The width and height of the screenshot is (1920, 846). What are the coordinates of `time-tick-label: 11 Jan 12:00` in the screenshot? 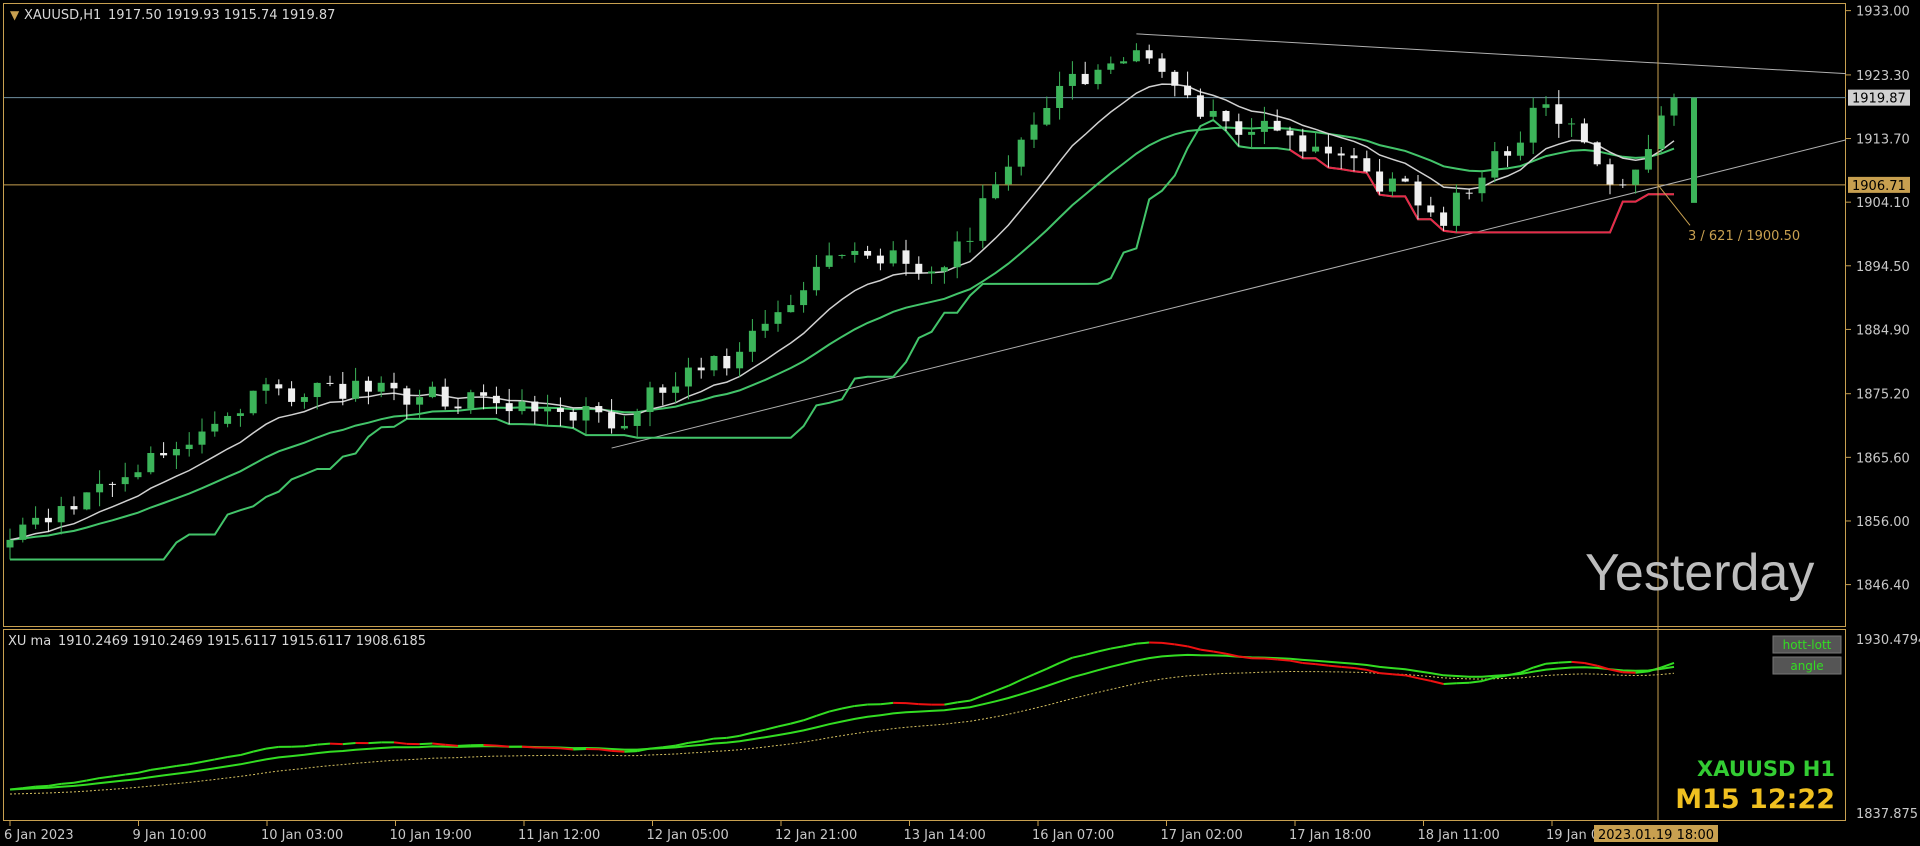 It's located at (559, 835).